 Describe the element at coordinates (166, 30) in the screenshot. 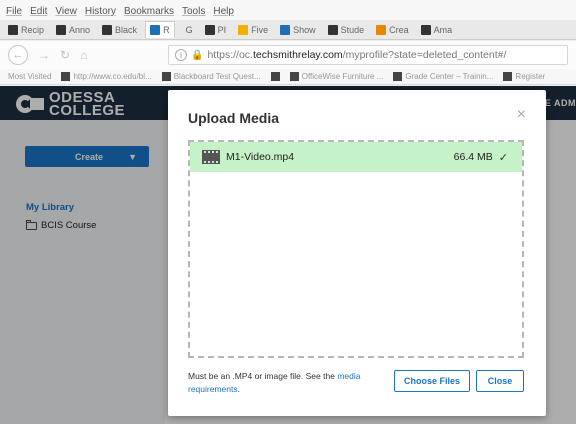

I see `tab-label: R` at that location.